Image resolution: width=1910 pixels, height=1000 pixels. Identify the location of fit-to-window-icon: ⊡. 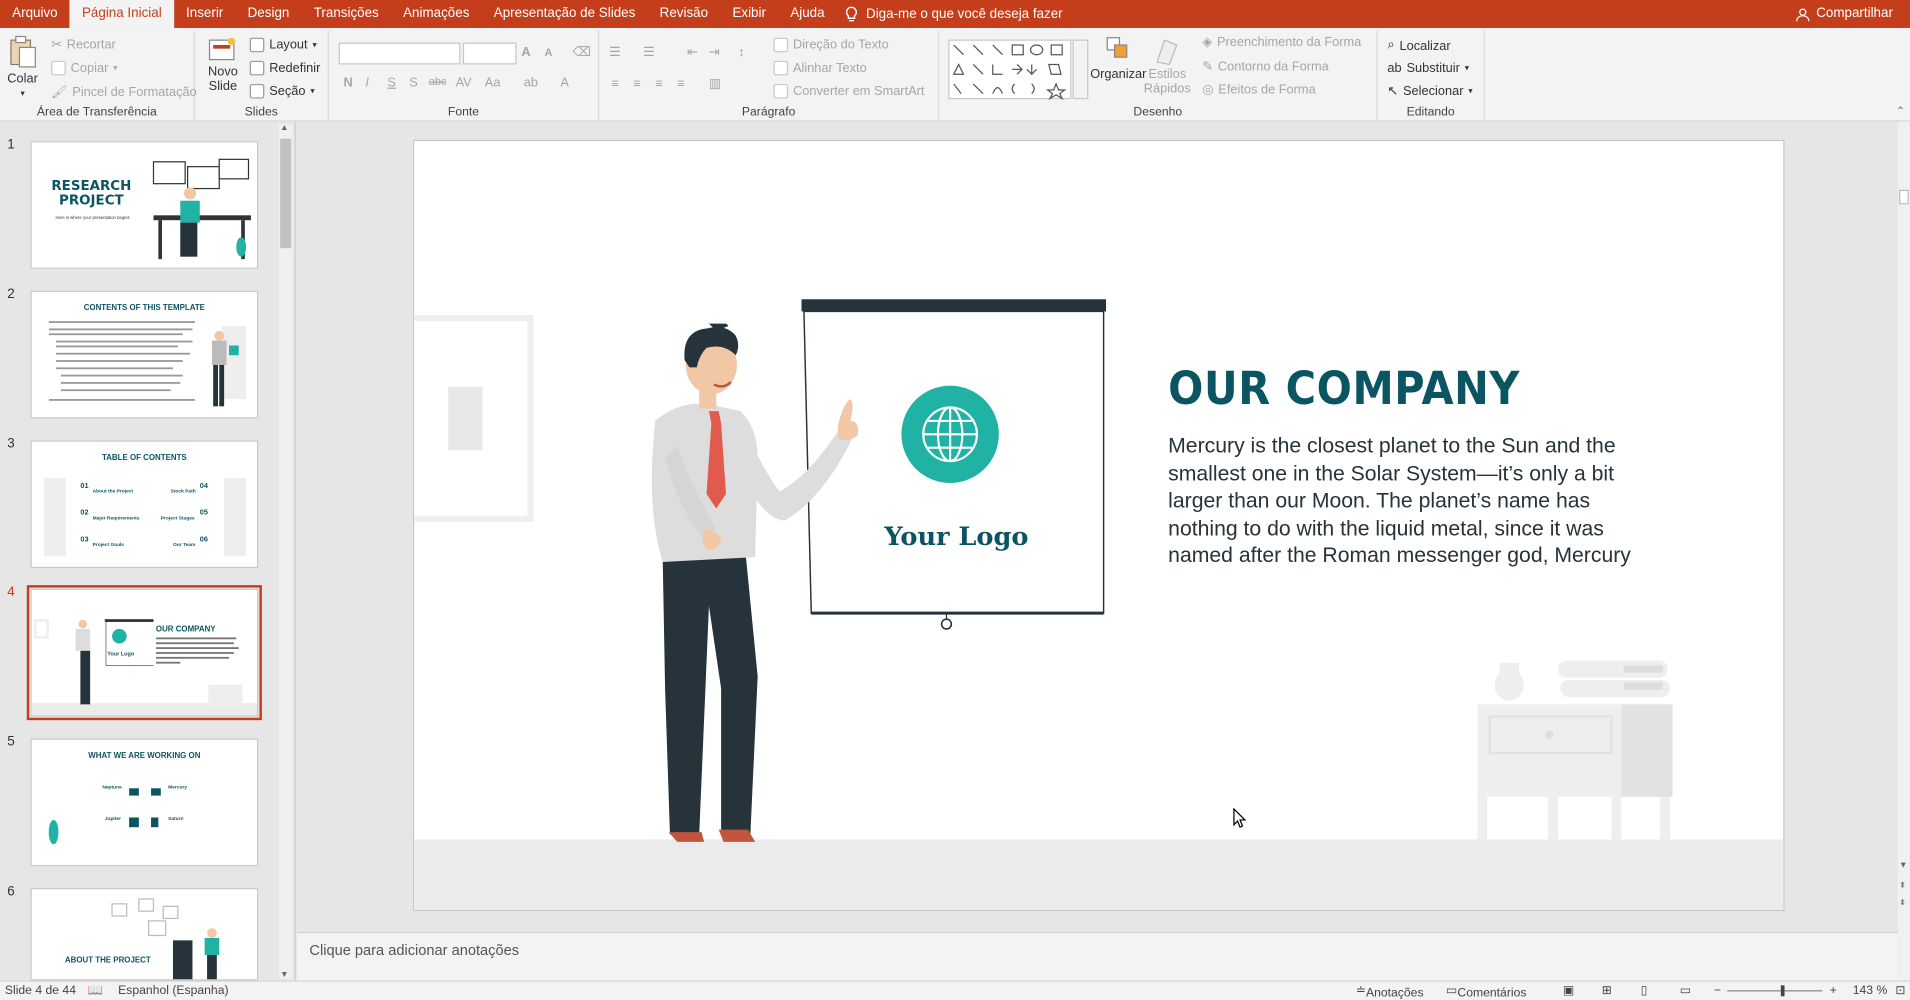
(1900, 990).